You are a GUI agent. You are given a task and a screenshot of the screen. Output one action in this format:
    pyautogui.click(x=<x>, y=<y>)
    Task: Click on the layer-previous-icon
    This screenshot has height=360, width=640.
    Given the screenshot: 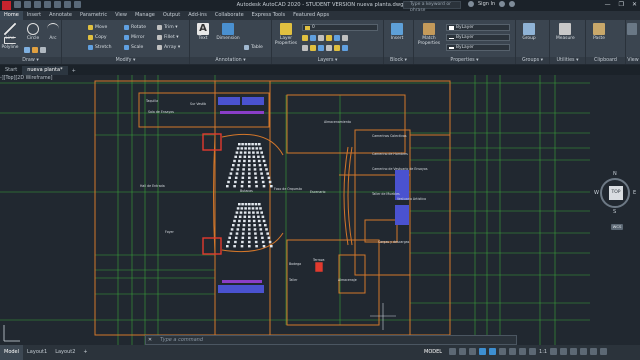 What is the action you would take?
    pyautogui.click(x=305, y=48)
    